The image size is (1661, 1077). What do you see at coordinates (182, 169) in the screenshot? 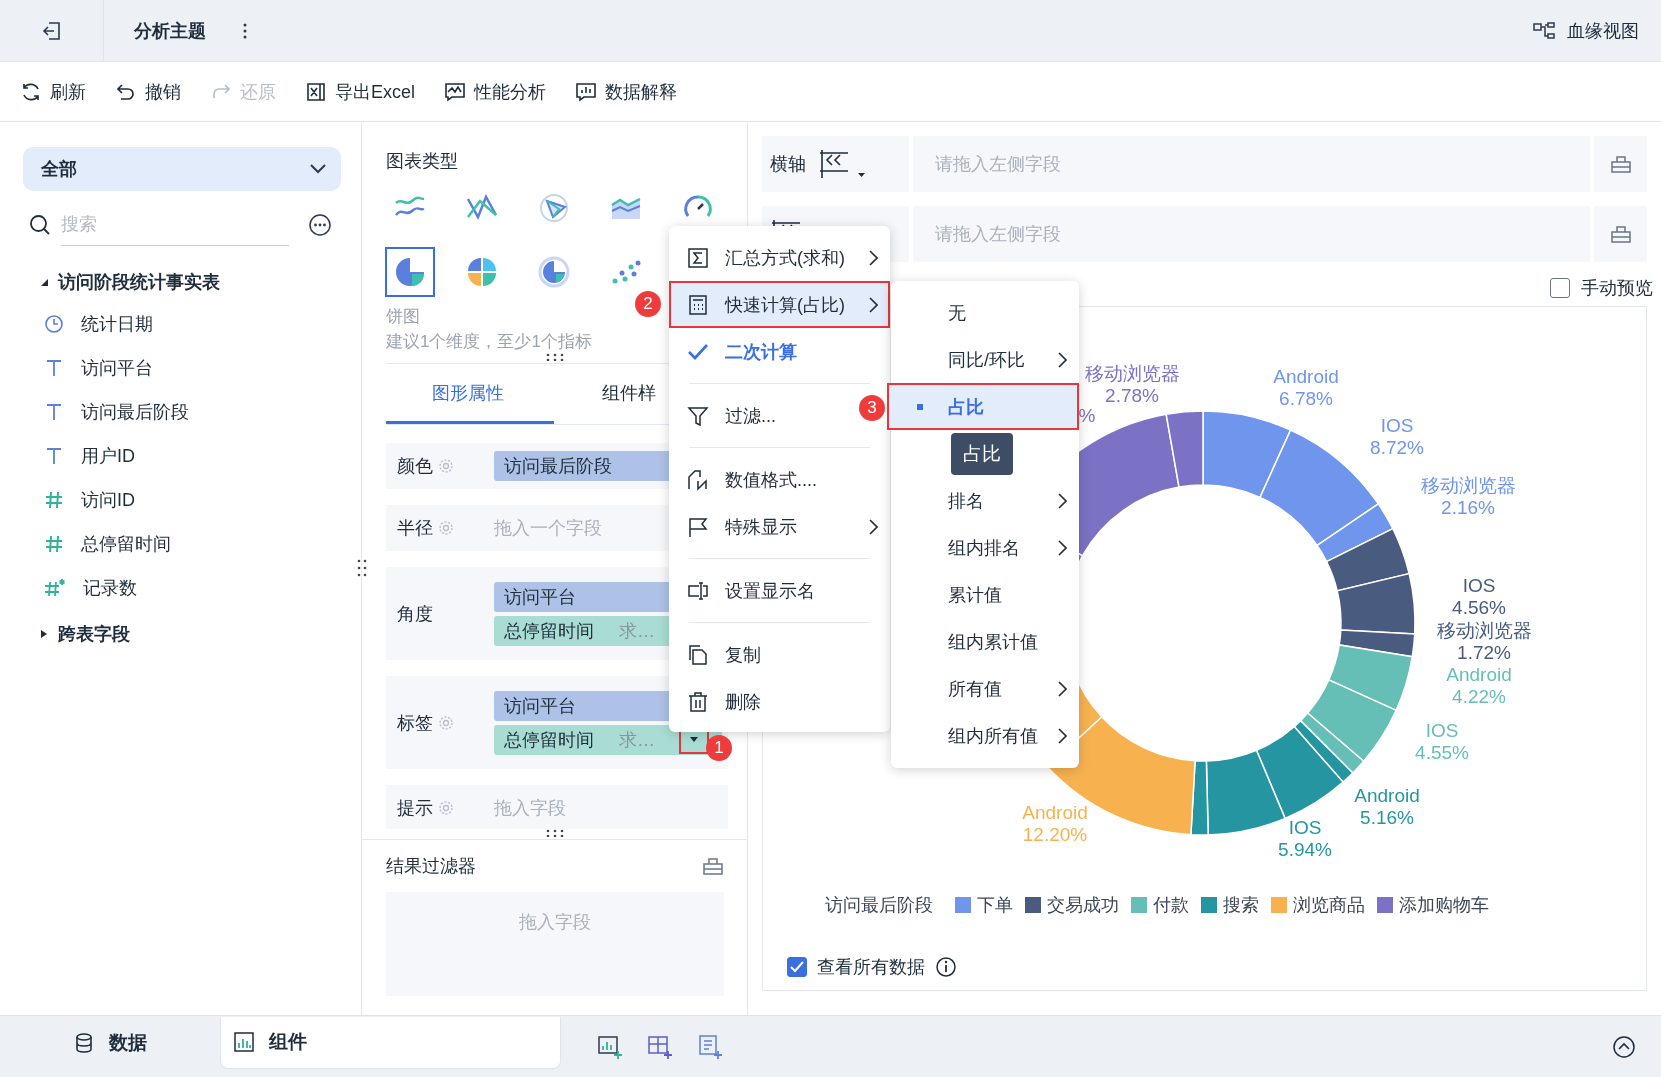
I see `scope-dropdown: 全部` at bounding box center [182, 169].